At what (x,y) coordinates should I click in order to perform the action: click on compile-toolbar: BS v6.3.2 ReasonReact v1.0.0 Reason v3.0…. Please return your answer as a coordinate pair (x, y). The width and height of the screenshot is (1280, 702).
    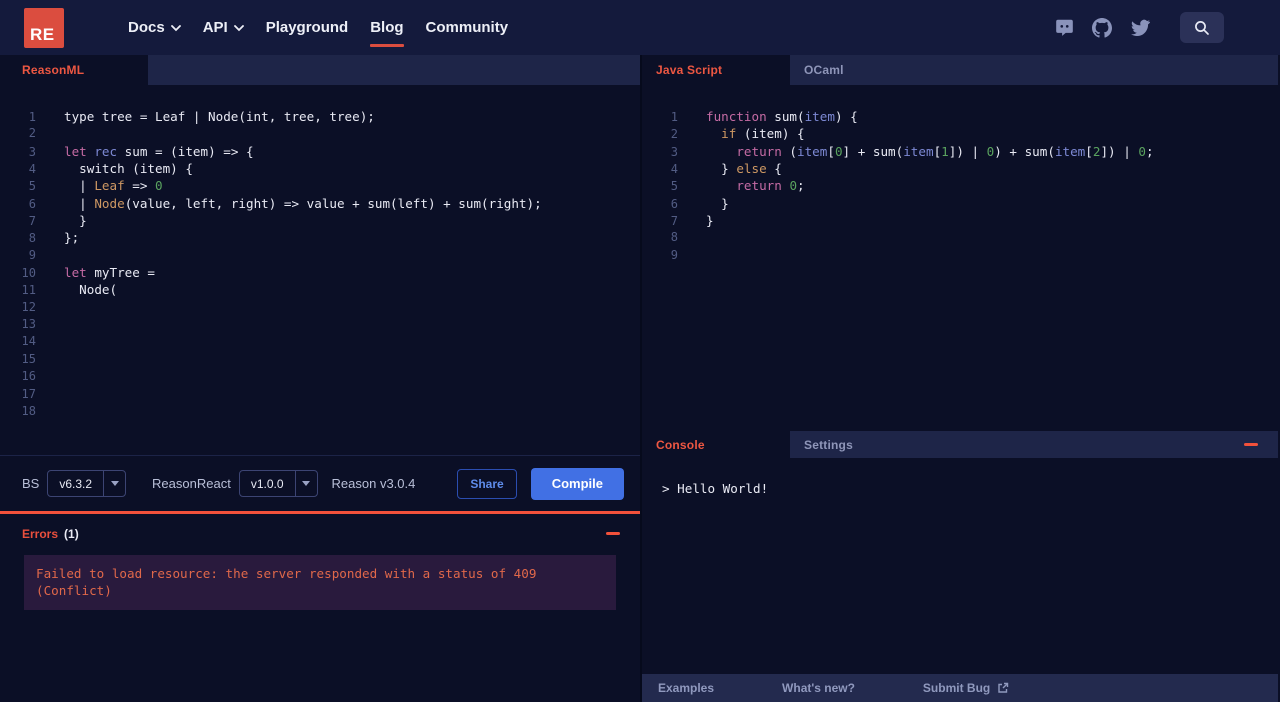
    Looking at the image, I should click on (320, 483).